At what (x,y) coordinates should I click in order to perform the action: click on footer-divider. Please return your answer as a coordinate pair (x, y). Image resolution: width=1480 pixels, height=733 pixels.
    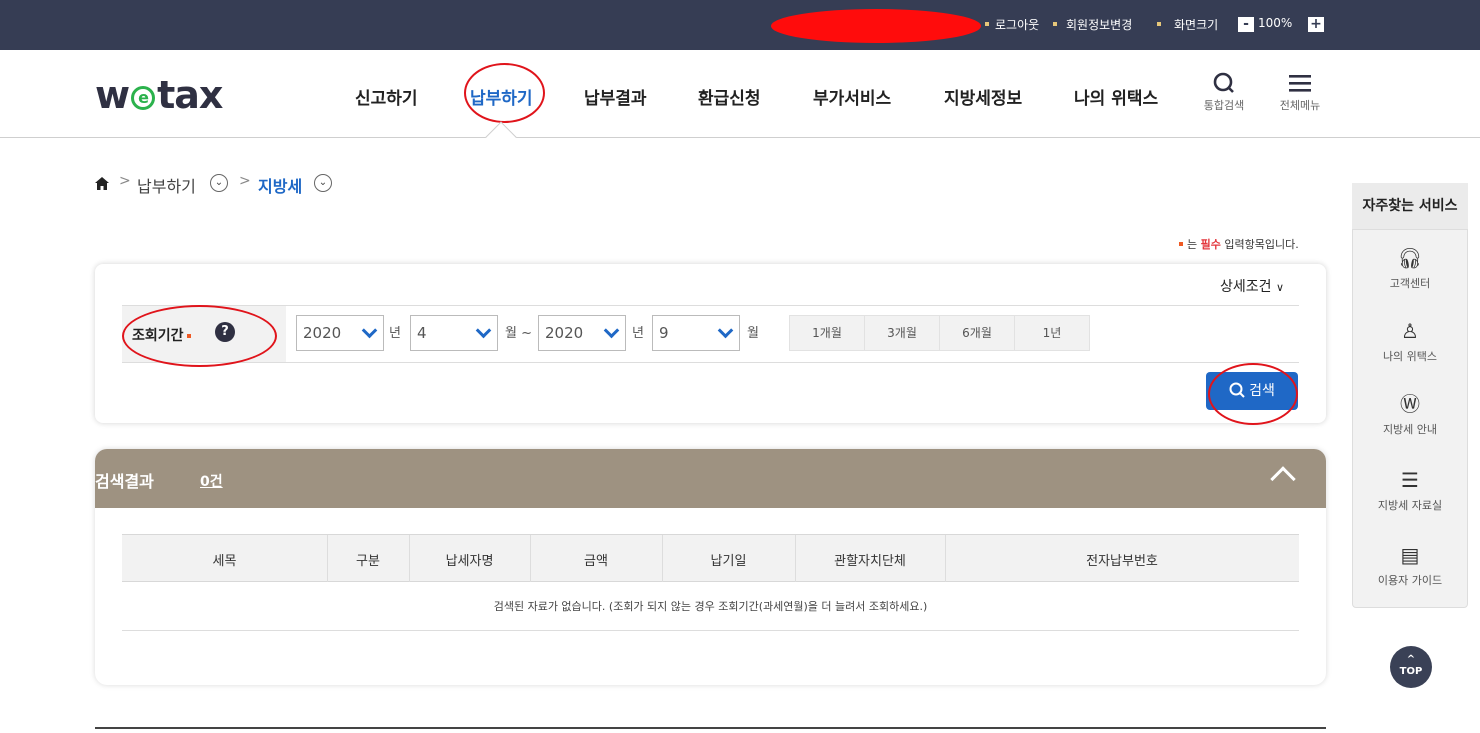
    Looking at the image, I should click on (710, 728).